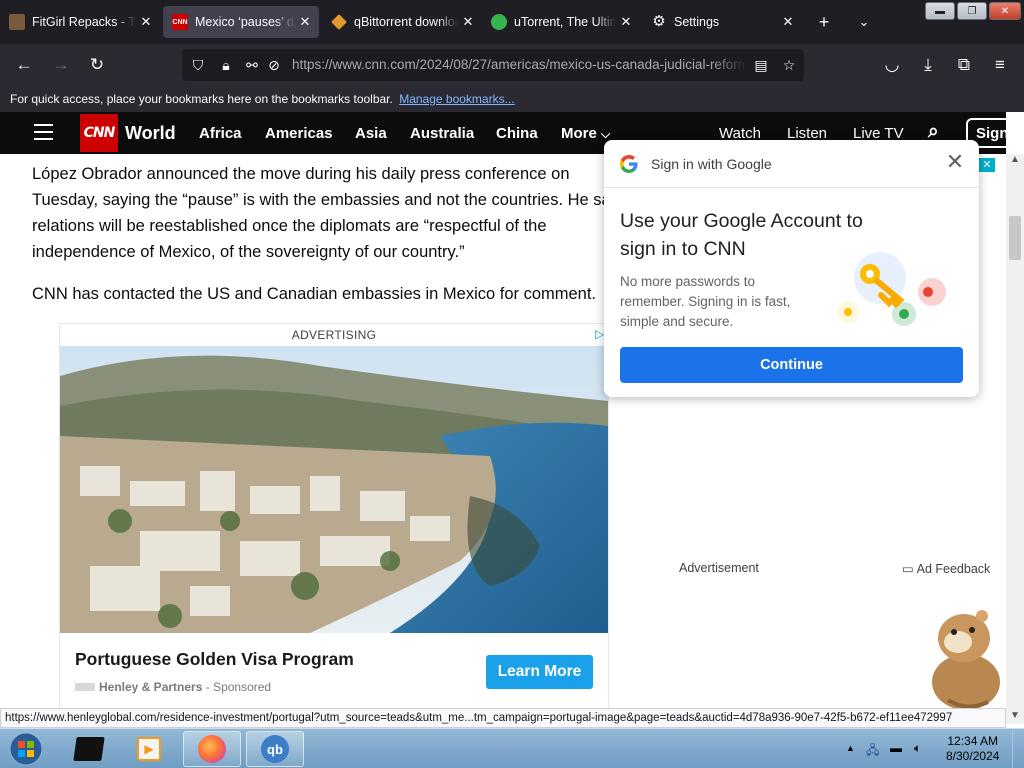 This screenshot has width=1024, height=768. I want to click on lock-icon: 🔒︎, so click(226, 65).